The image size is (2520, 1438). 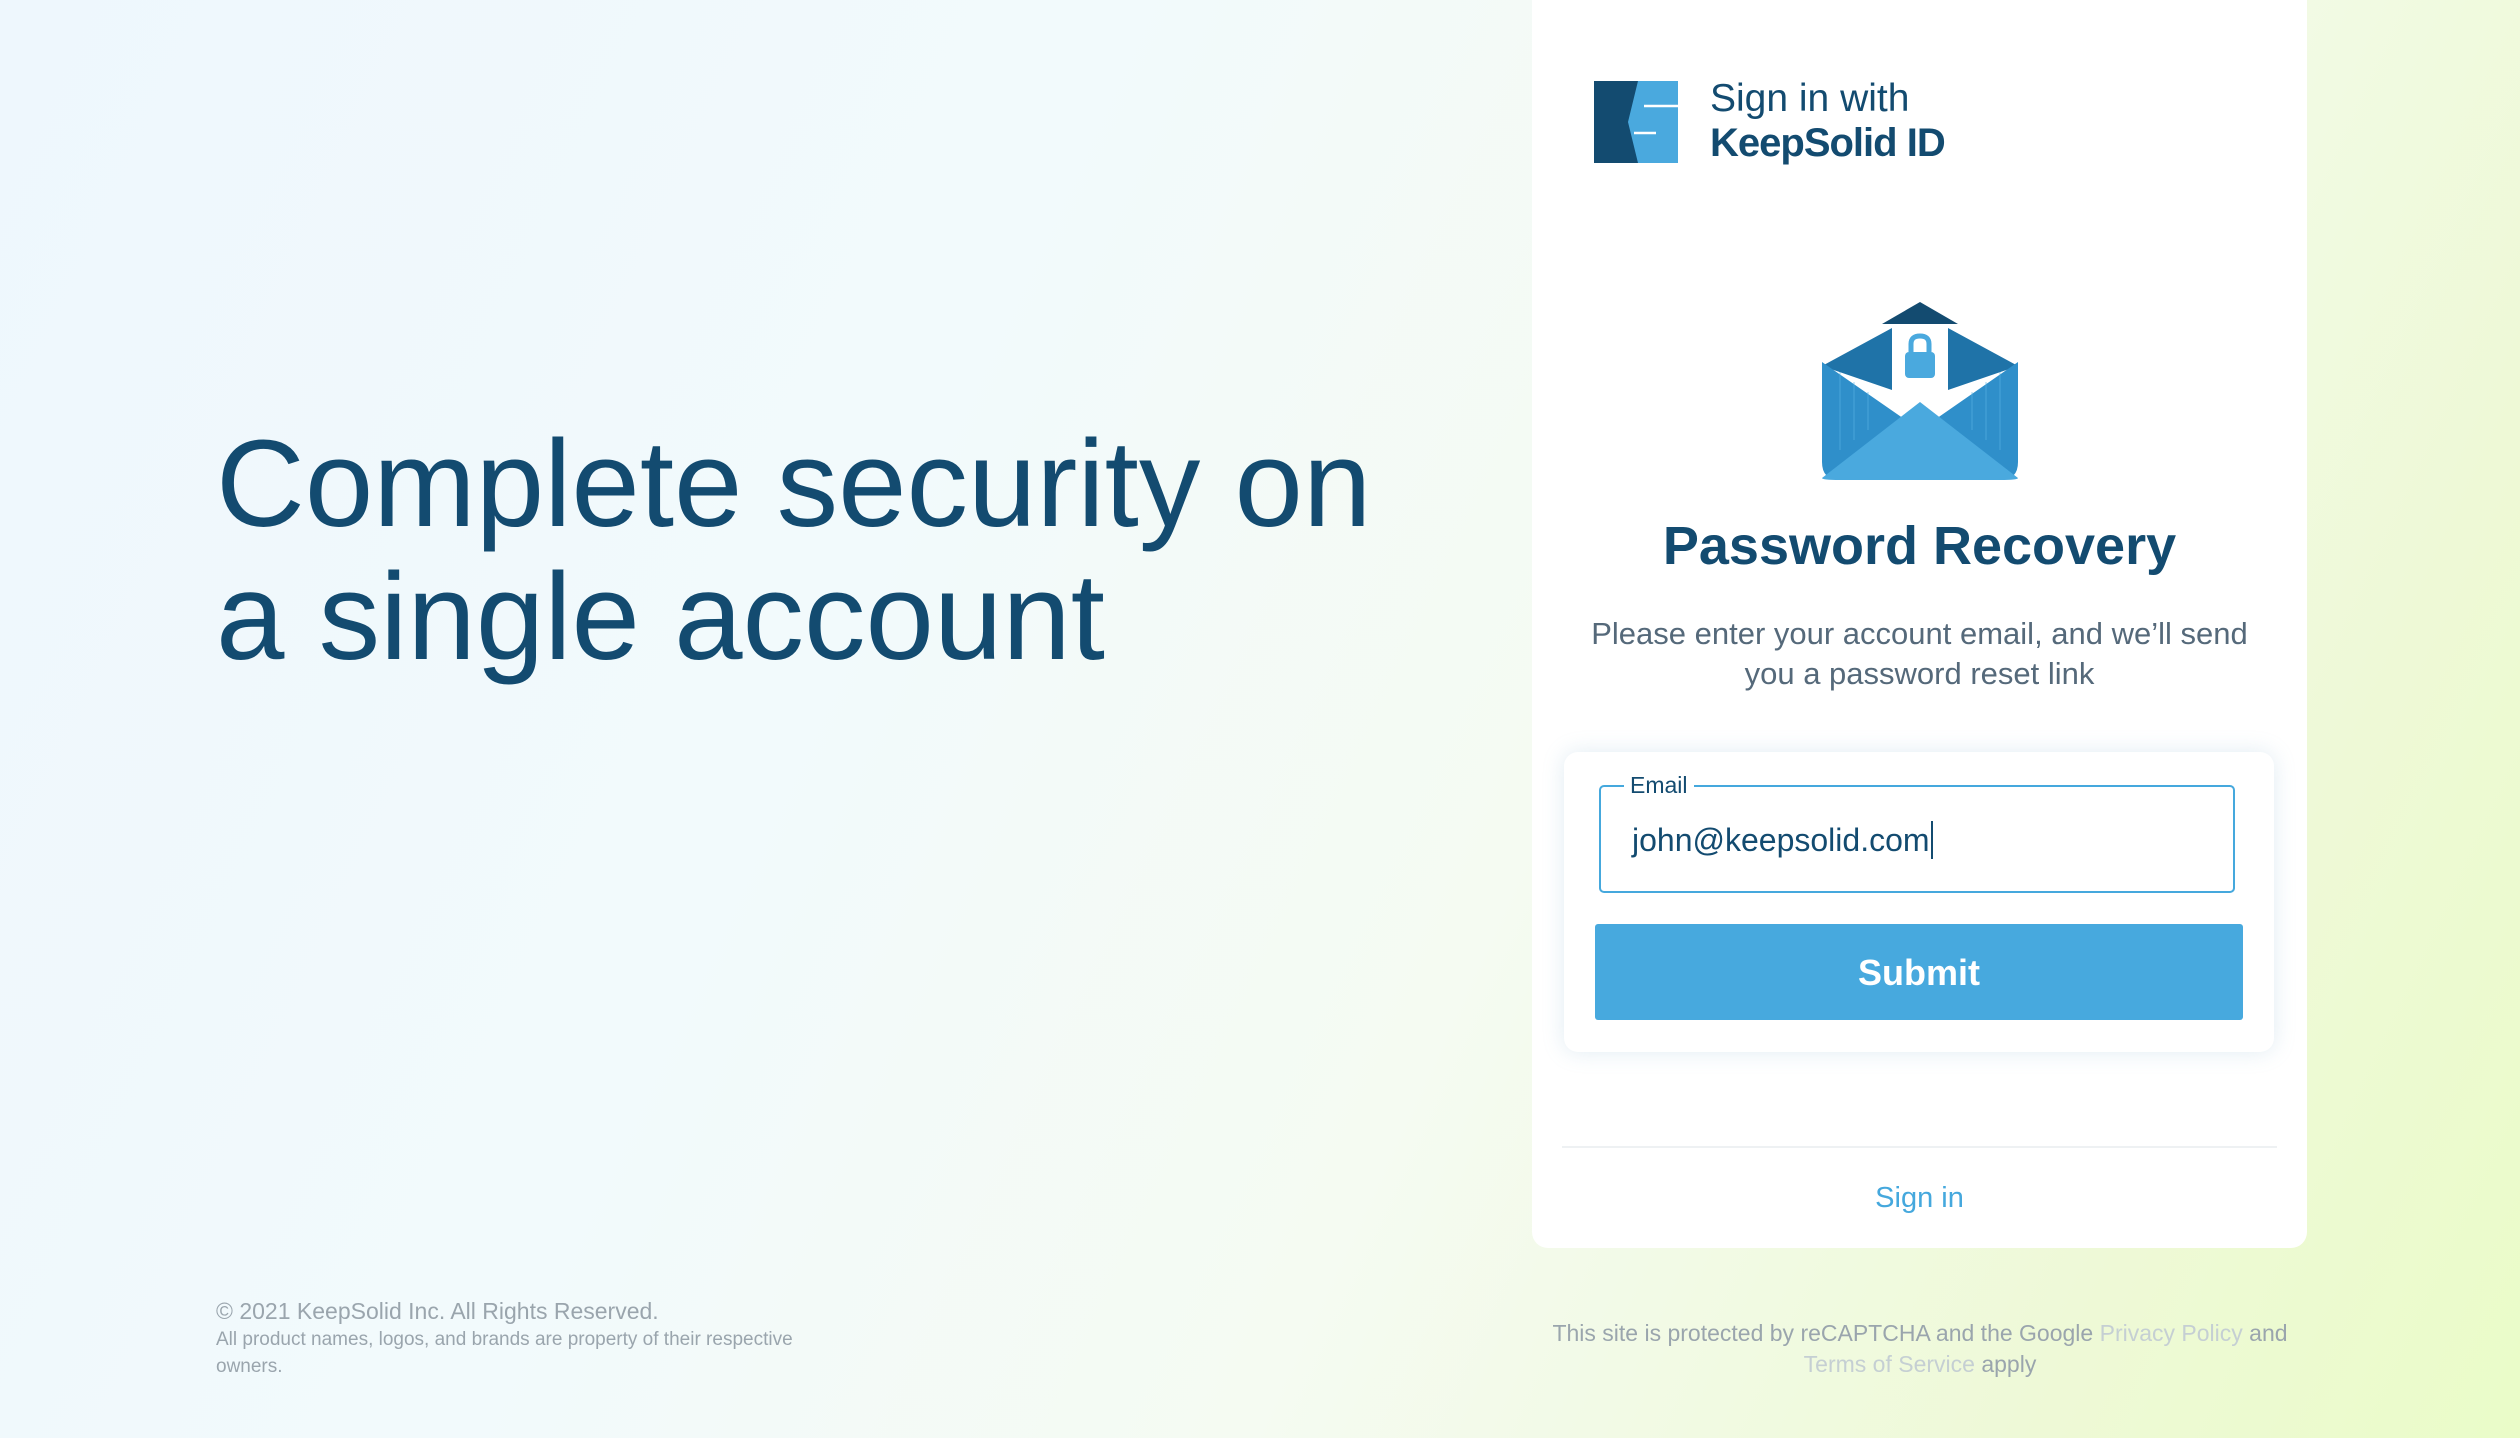 What do you see at coordinates (1919, 546) in the screenshot?
I see `page-title: Password Recovery` at bounding box center [1919, 546].